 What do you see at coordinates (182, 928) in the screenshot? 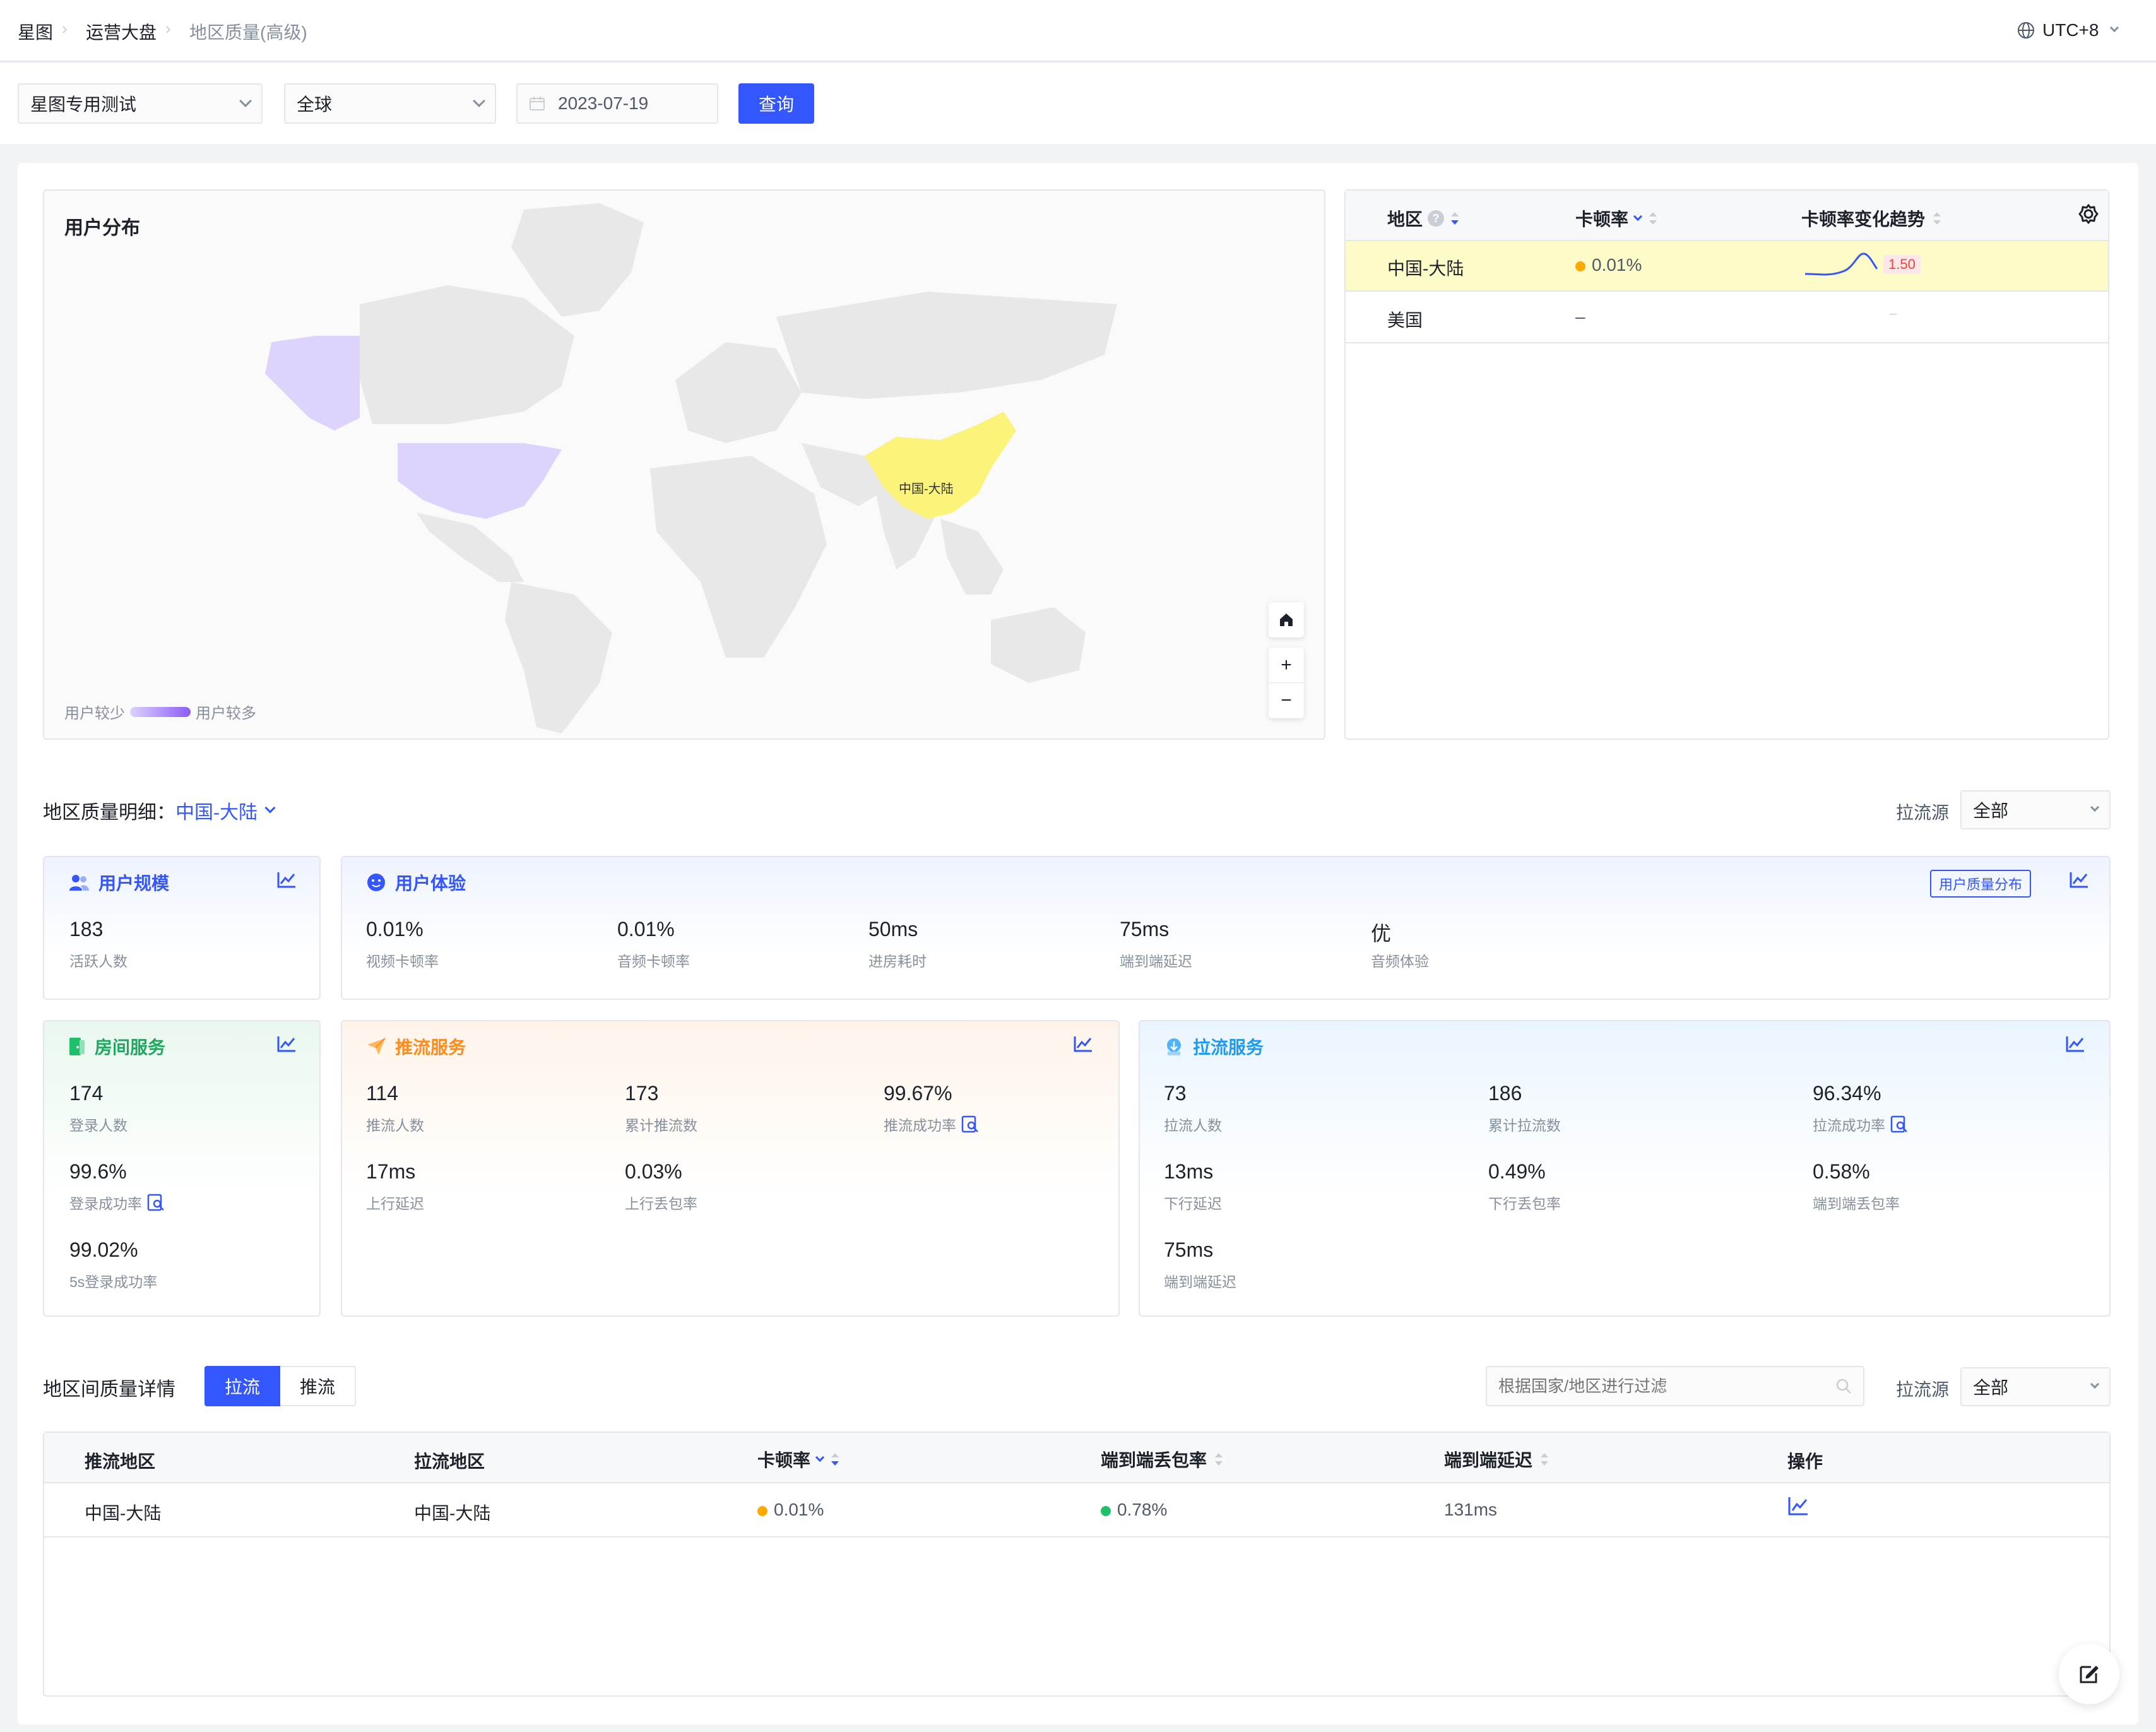
I see `user-scale-card: 用户规模 183 活跃人数` at bounding box center [182, 928].